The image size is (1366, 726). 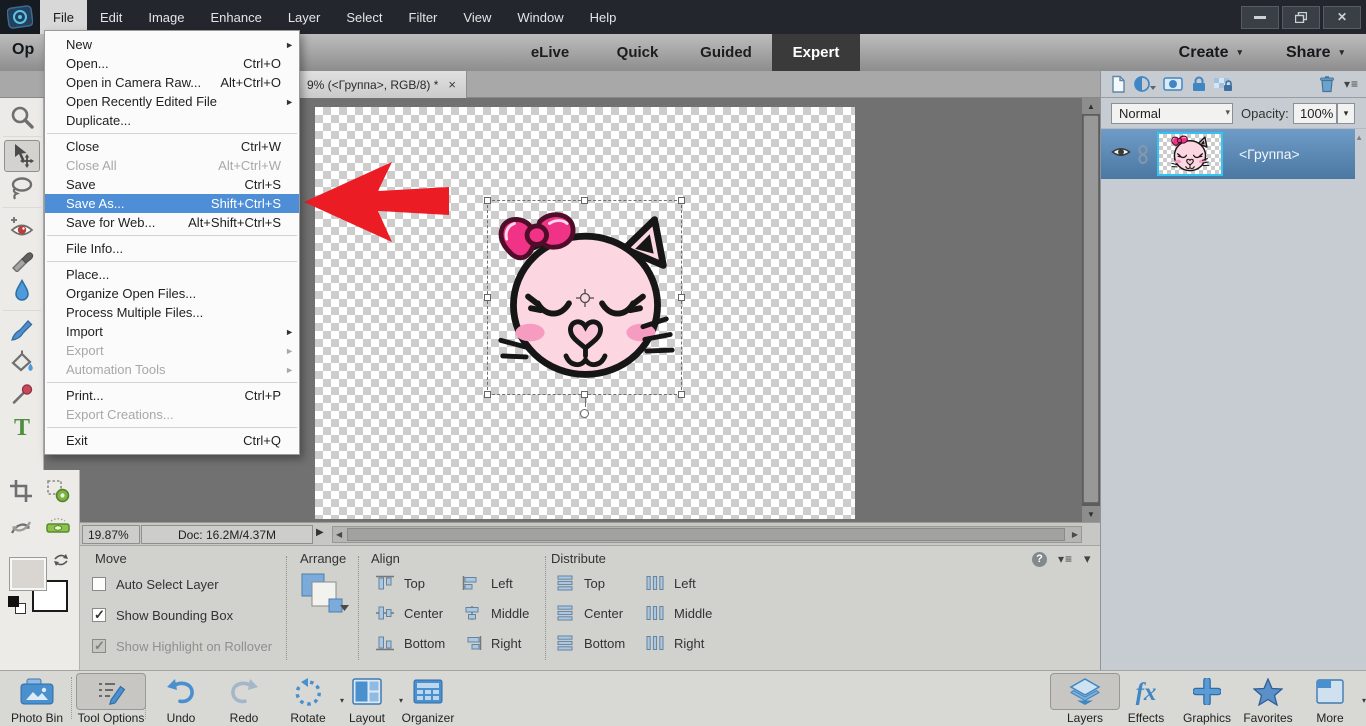 I want to click on tool-crop, so click(x=21, y=491).